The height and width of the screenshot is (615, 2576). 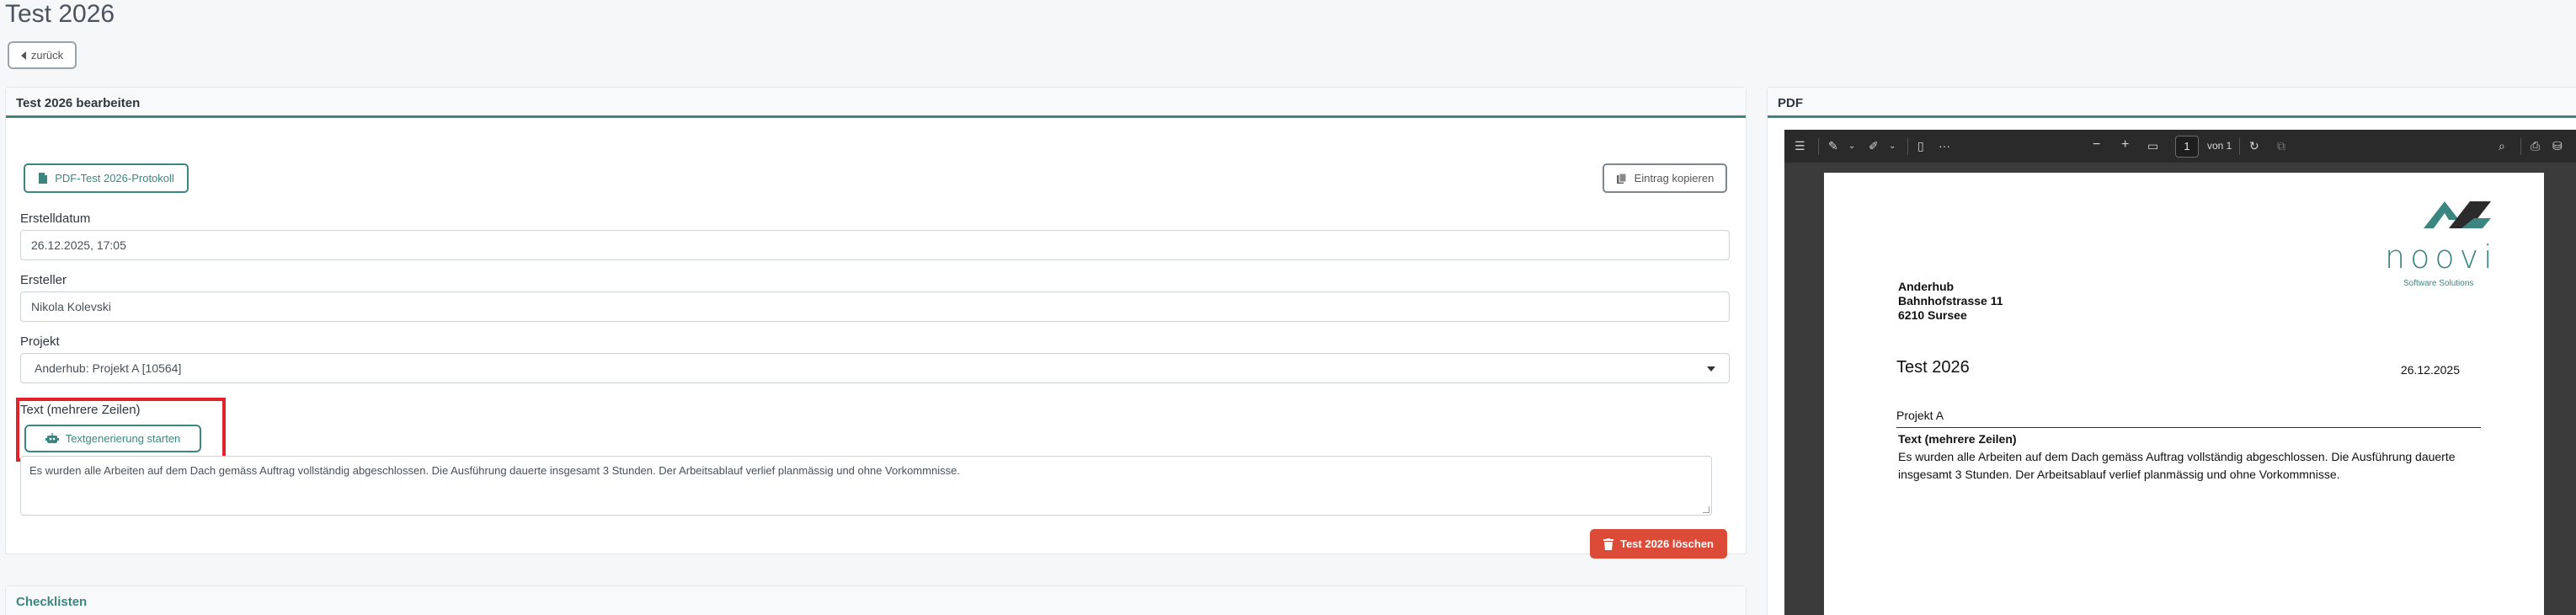 I want to click on page-number-input: 1, so click(x=2187, y=147).